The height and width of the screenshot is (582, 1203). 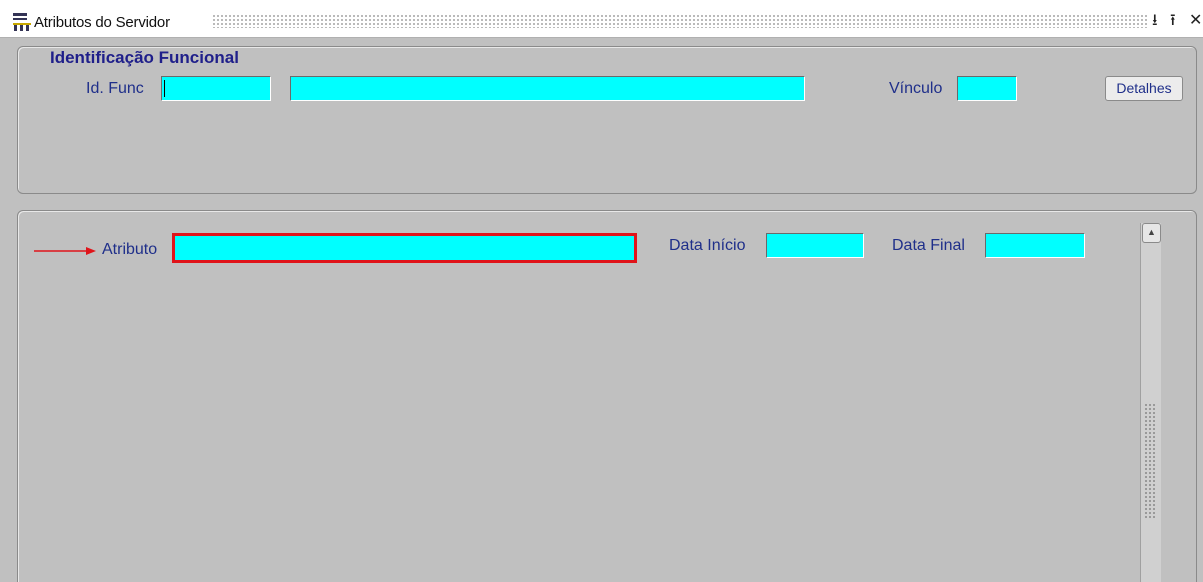 I want to click on minimize-icon: ⭳, so click(x=1155, y=21).